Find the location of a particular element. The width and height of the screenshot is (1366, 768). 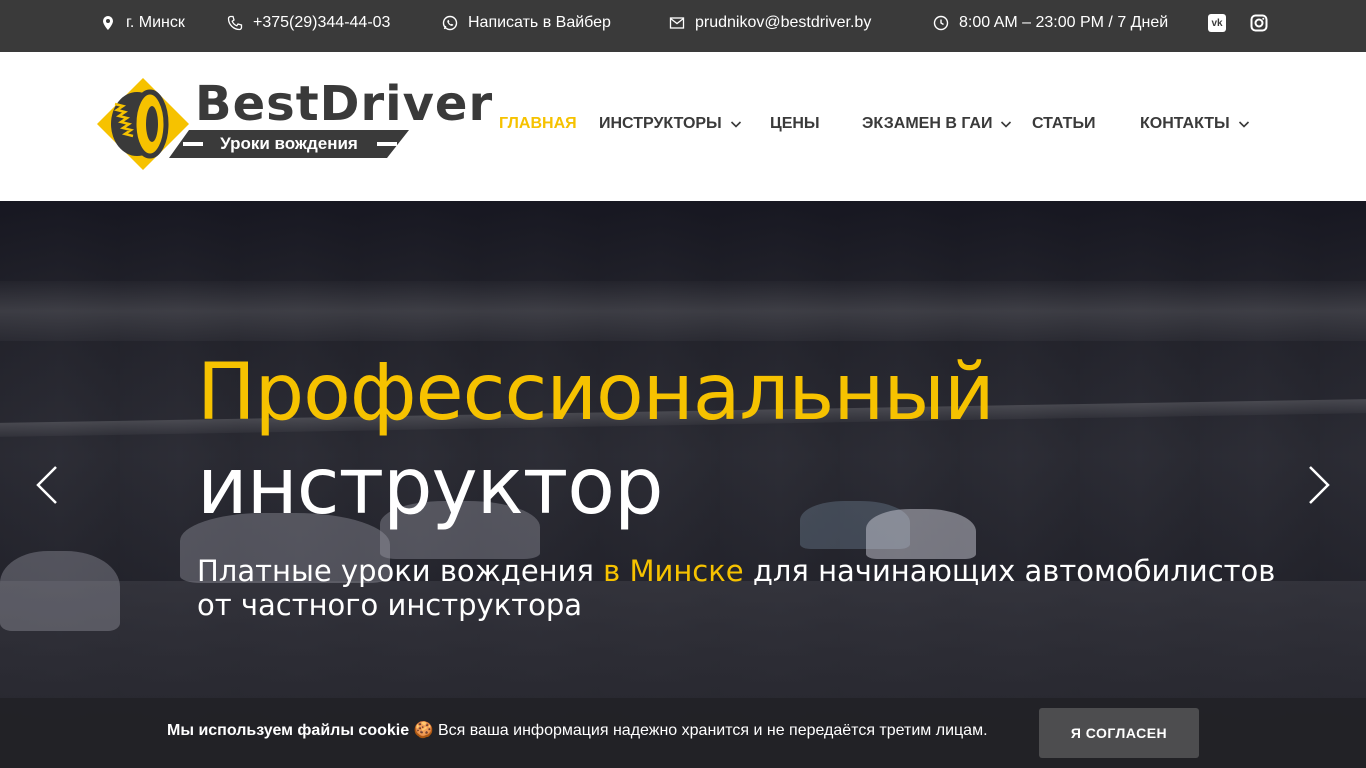

phone-icon is located at coordinates (235, 23).